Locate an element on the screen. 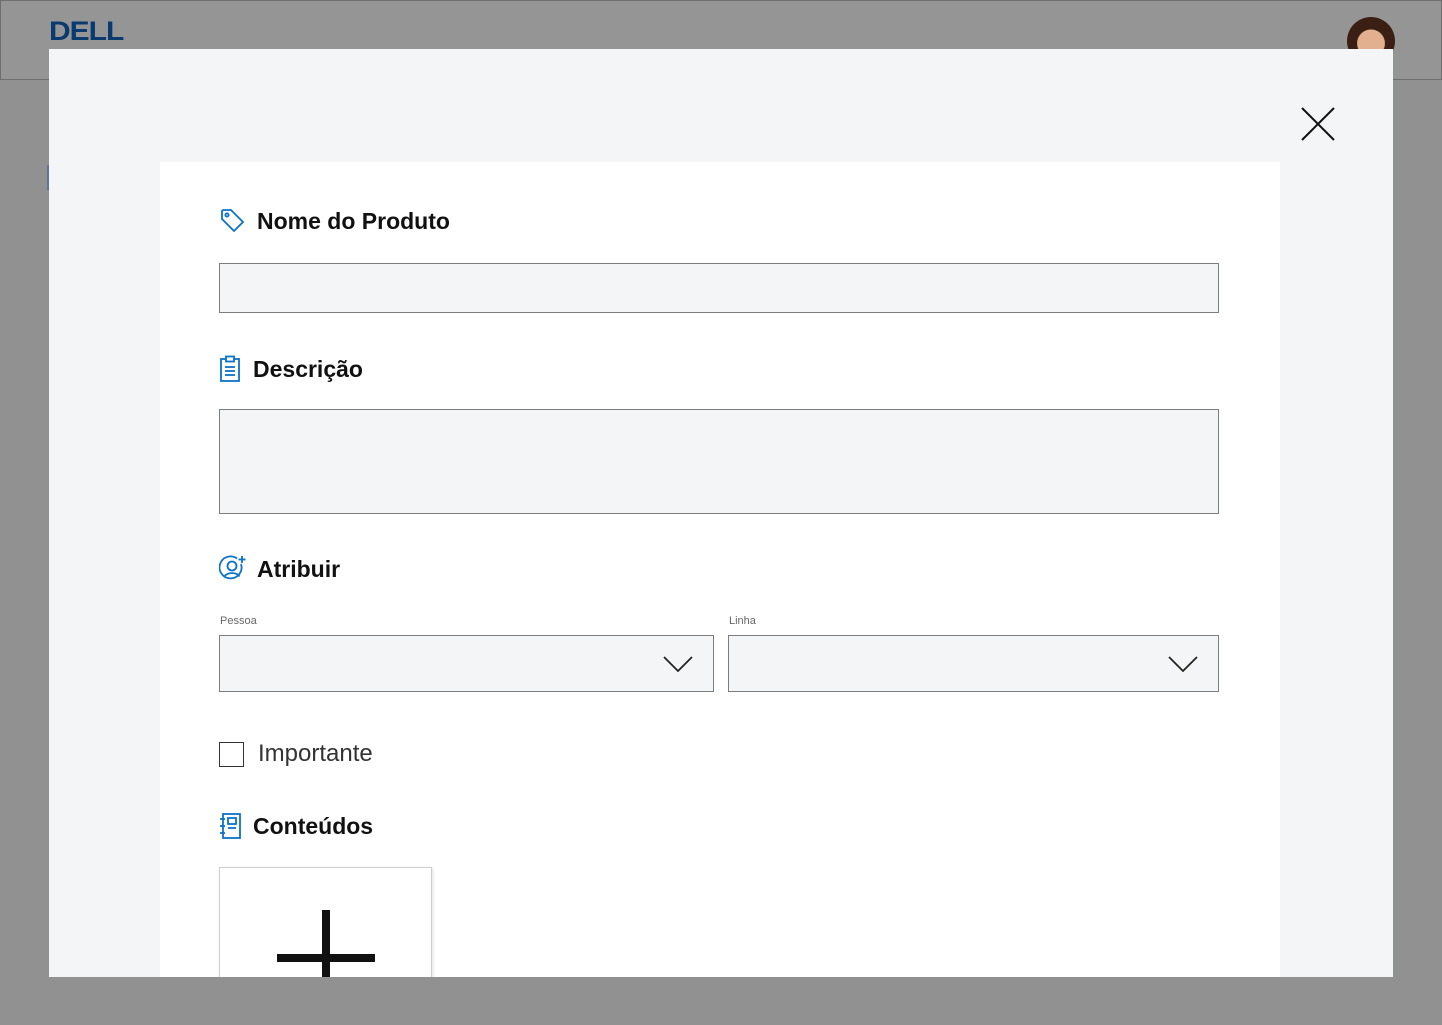 Image resolution: width=1442 pixels, height=1025 pixels. important-checkbox is located at coordinates (231, 754).